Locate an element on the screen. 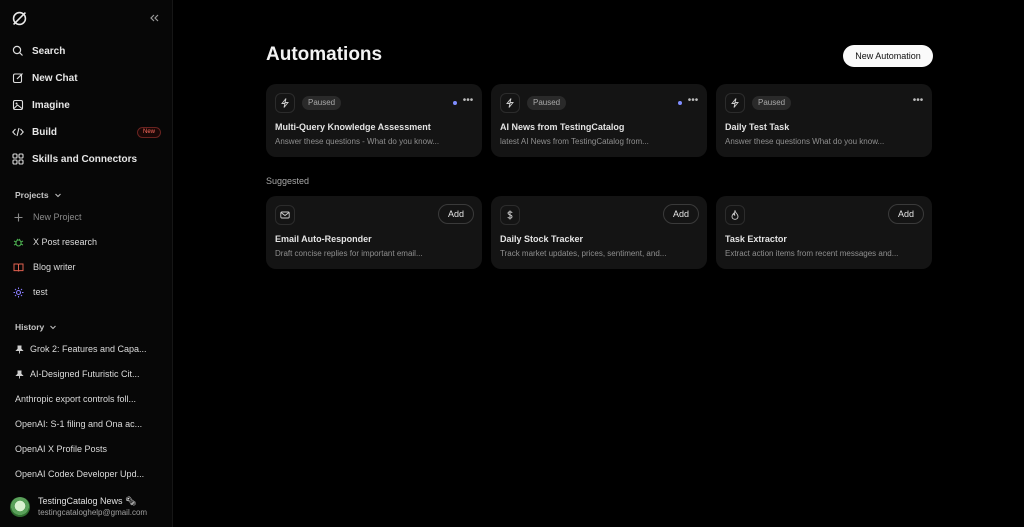 The height and width of the screenshot is (527, 1024). project-label: test is located at coordinates (40, 292).